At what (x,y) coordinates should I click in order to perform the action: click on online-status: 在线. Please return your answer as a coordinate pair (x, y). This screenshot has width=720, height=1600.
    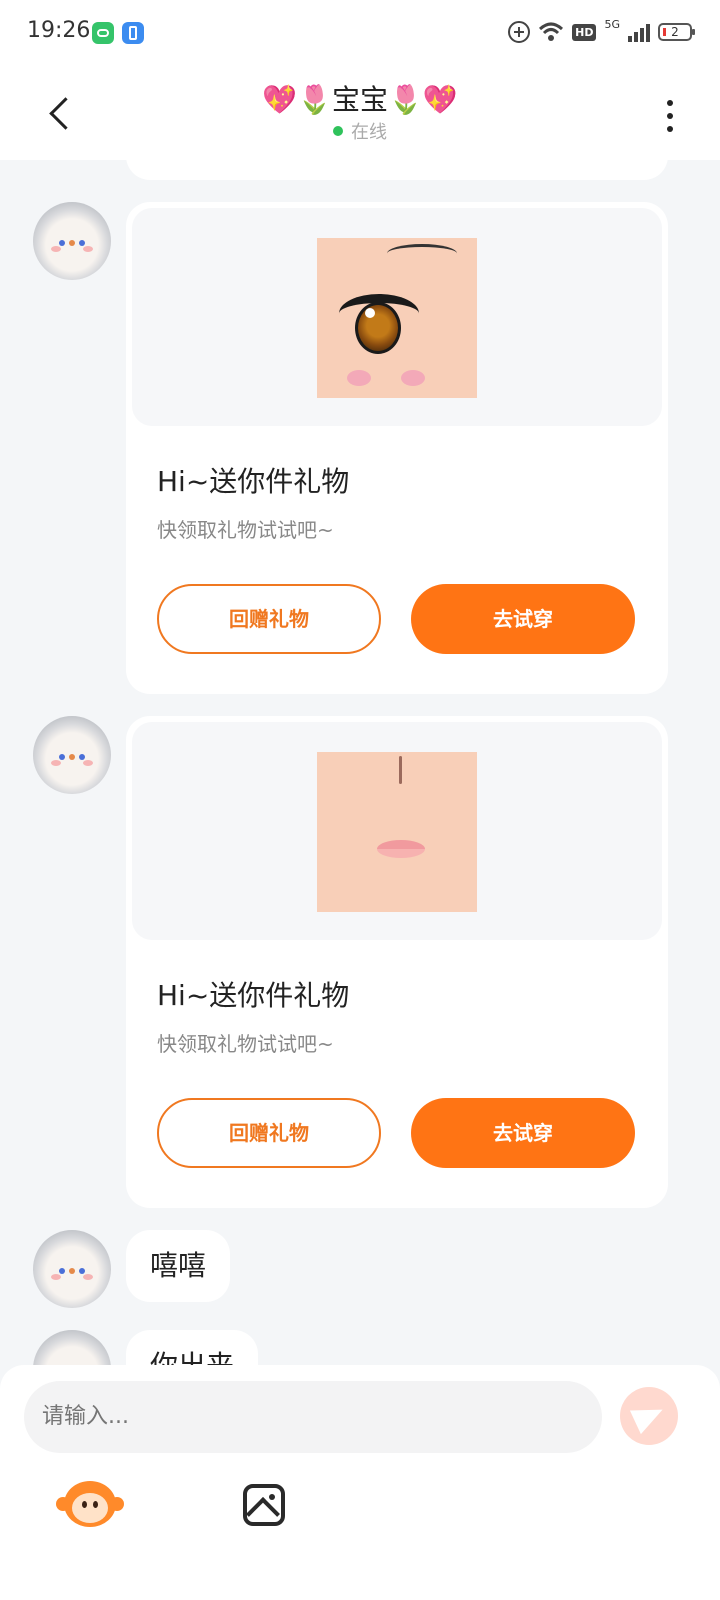
    Looking at the image, I should click on (360, 131).